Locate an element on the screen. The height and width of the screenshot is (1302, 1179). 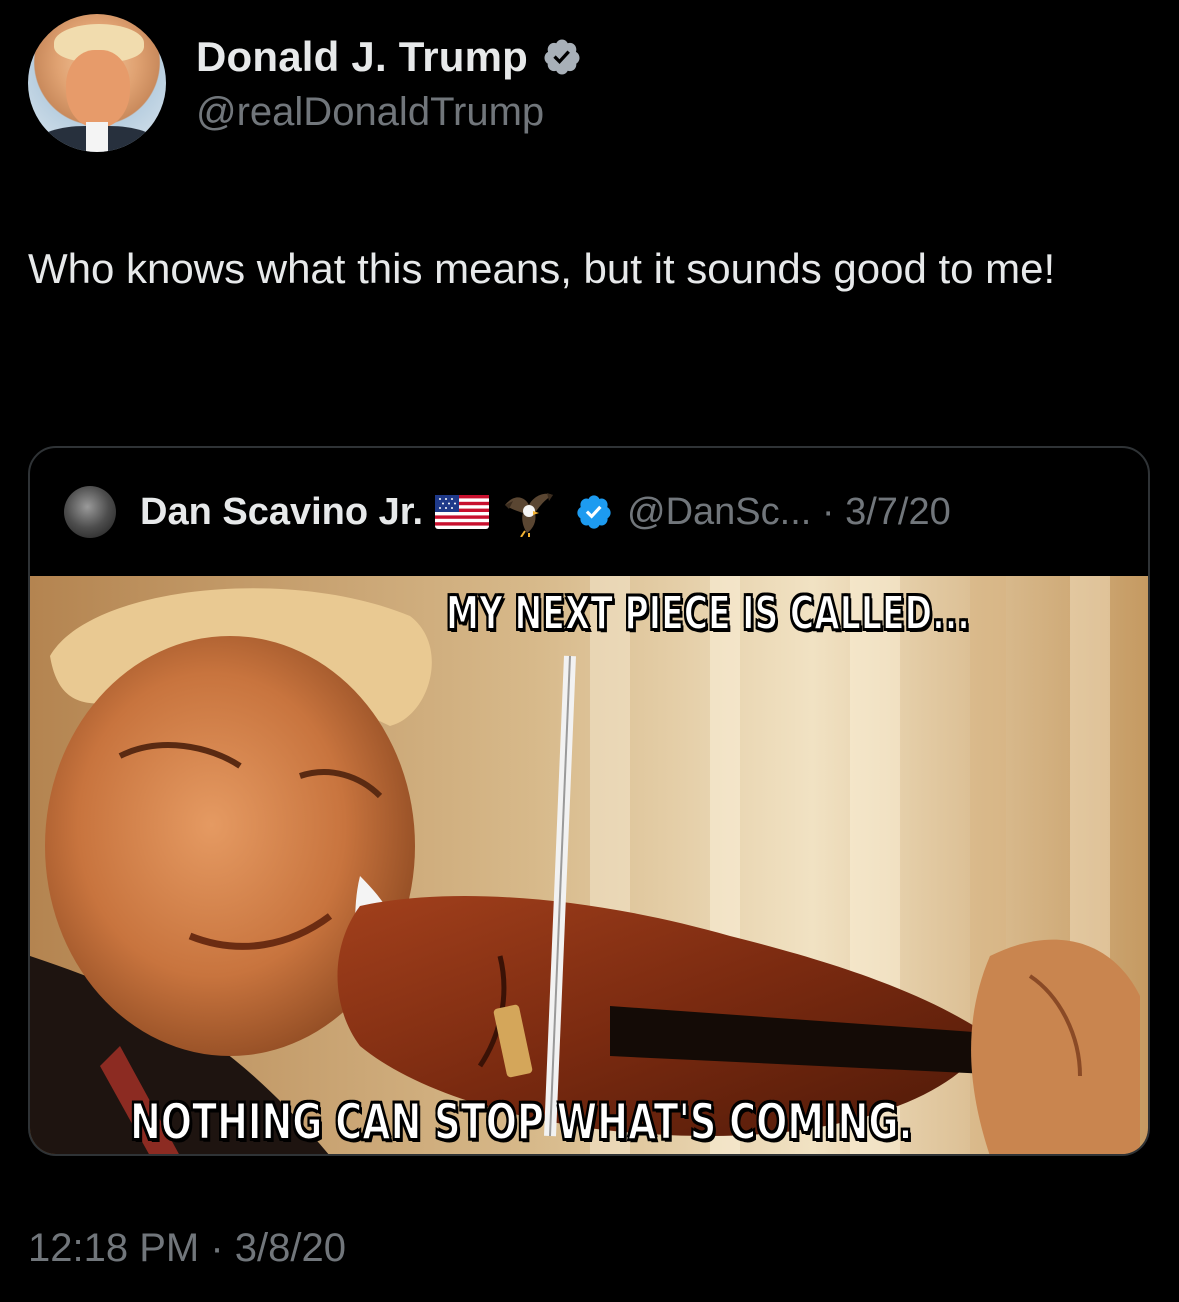
author-info: Donald J. Trump @realDonaldTrump is located at coordinates (389, 82).